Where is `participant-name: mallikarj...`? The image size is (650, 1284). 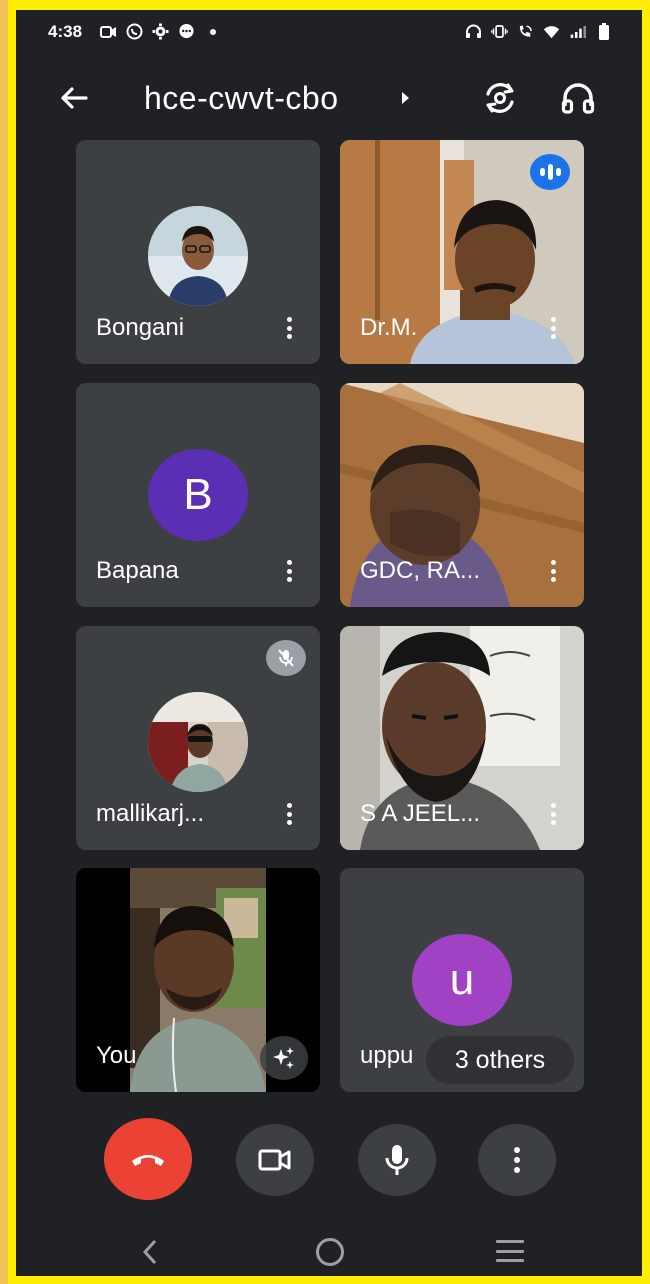
participant-name: mallikarj... is located at coordinates (150, 813).